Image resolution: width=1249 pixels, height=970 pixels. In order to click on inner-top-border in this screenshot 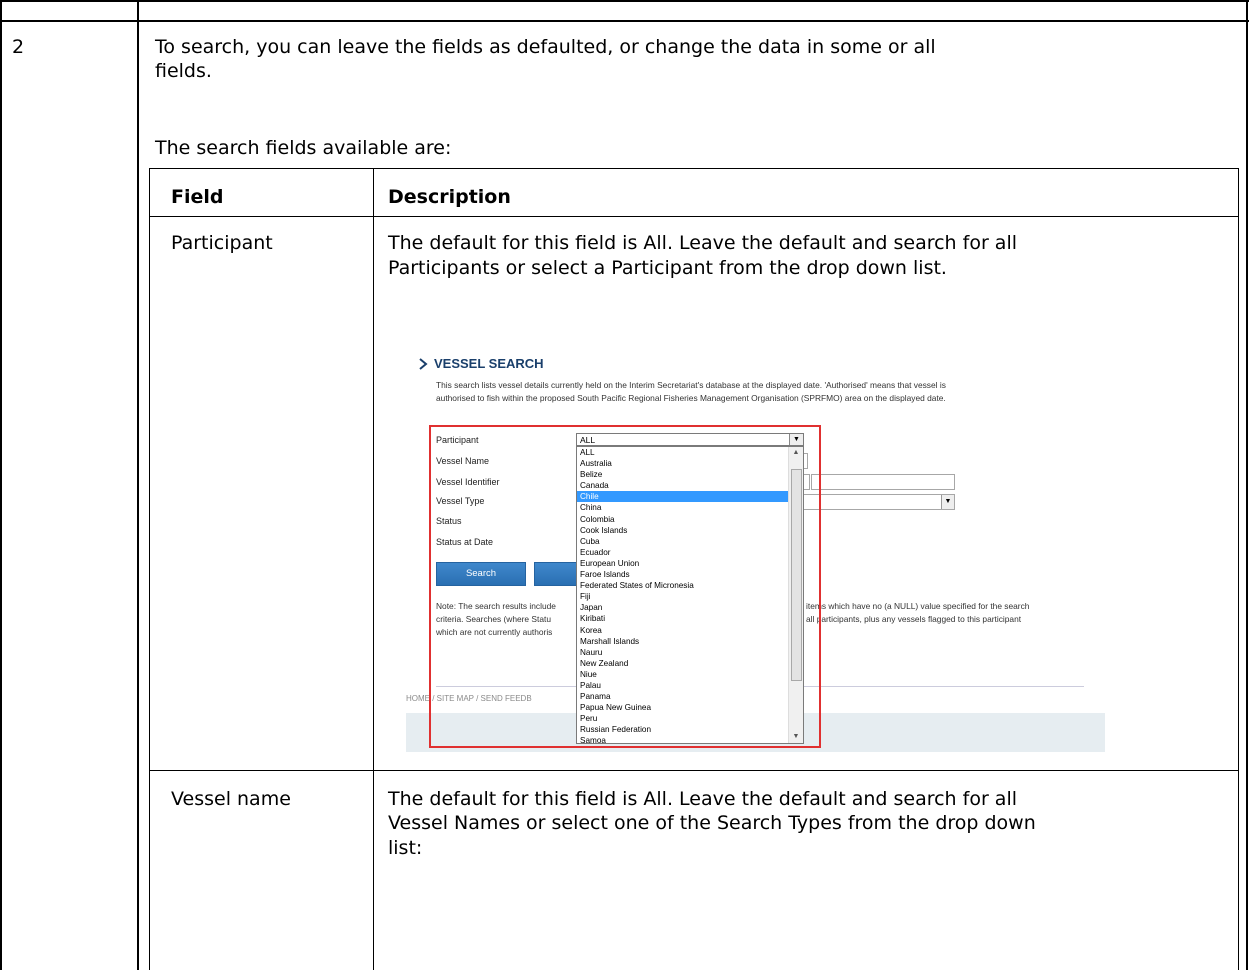, I will do `click(694, 168)`.